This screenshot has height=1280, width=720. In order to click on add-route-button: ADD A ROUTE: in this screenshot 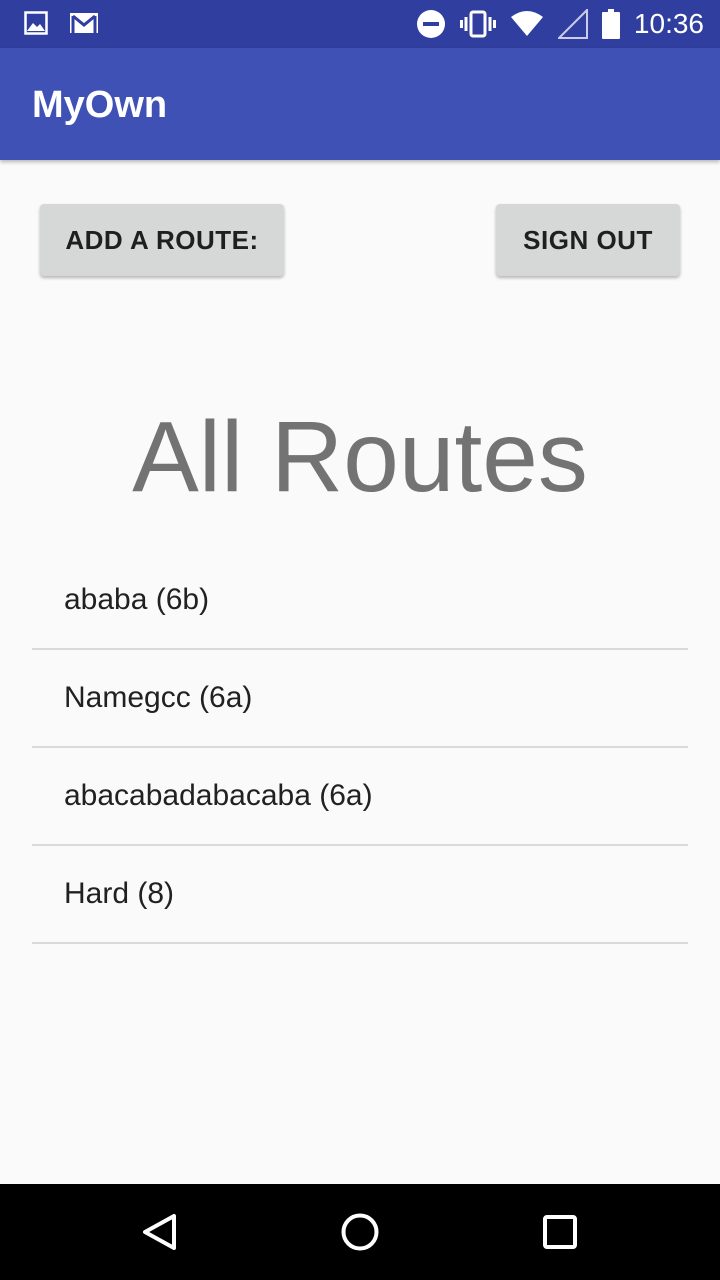, I will do `click(162, 240)`.